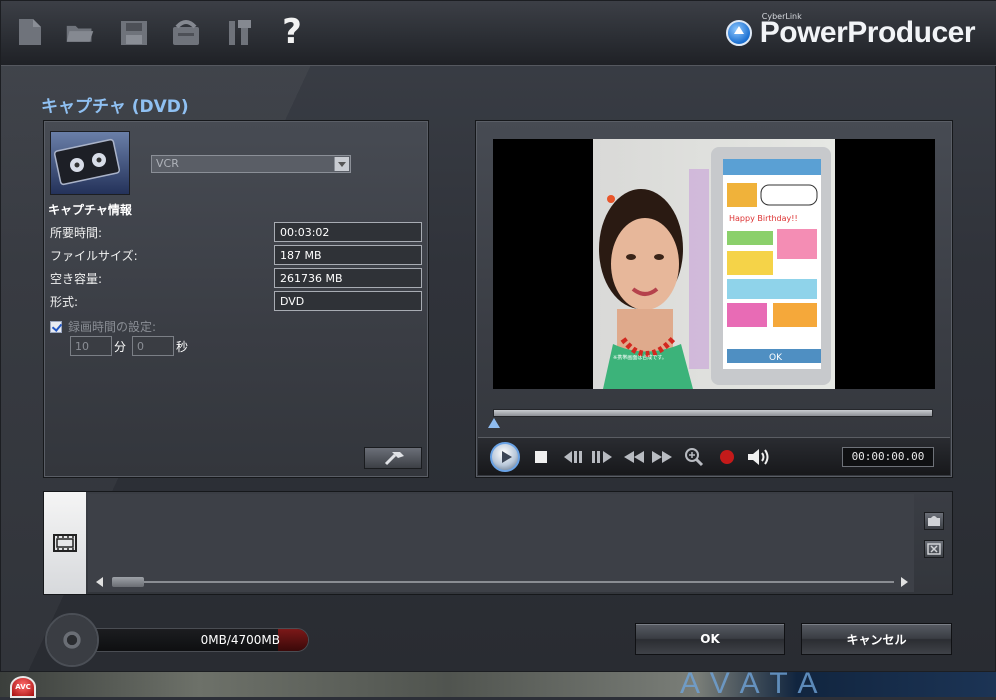 Image resolution: width=996 pixels, height=700 pixels. I want to click on ok-button: OK, so click(710, 639).